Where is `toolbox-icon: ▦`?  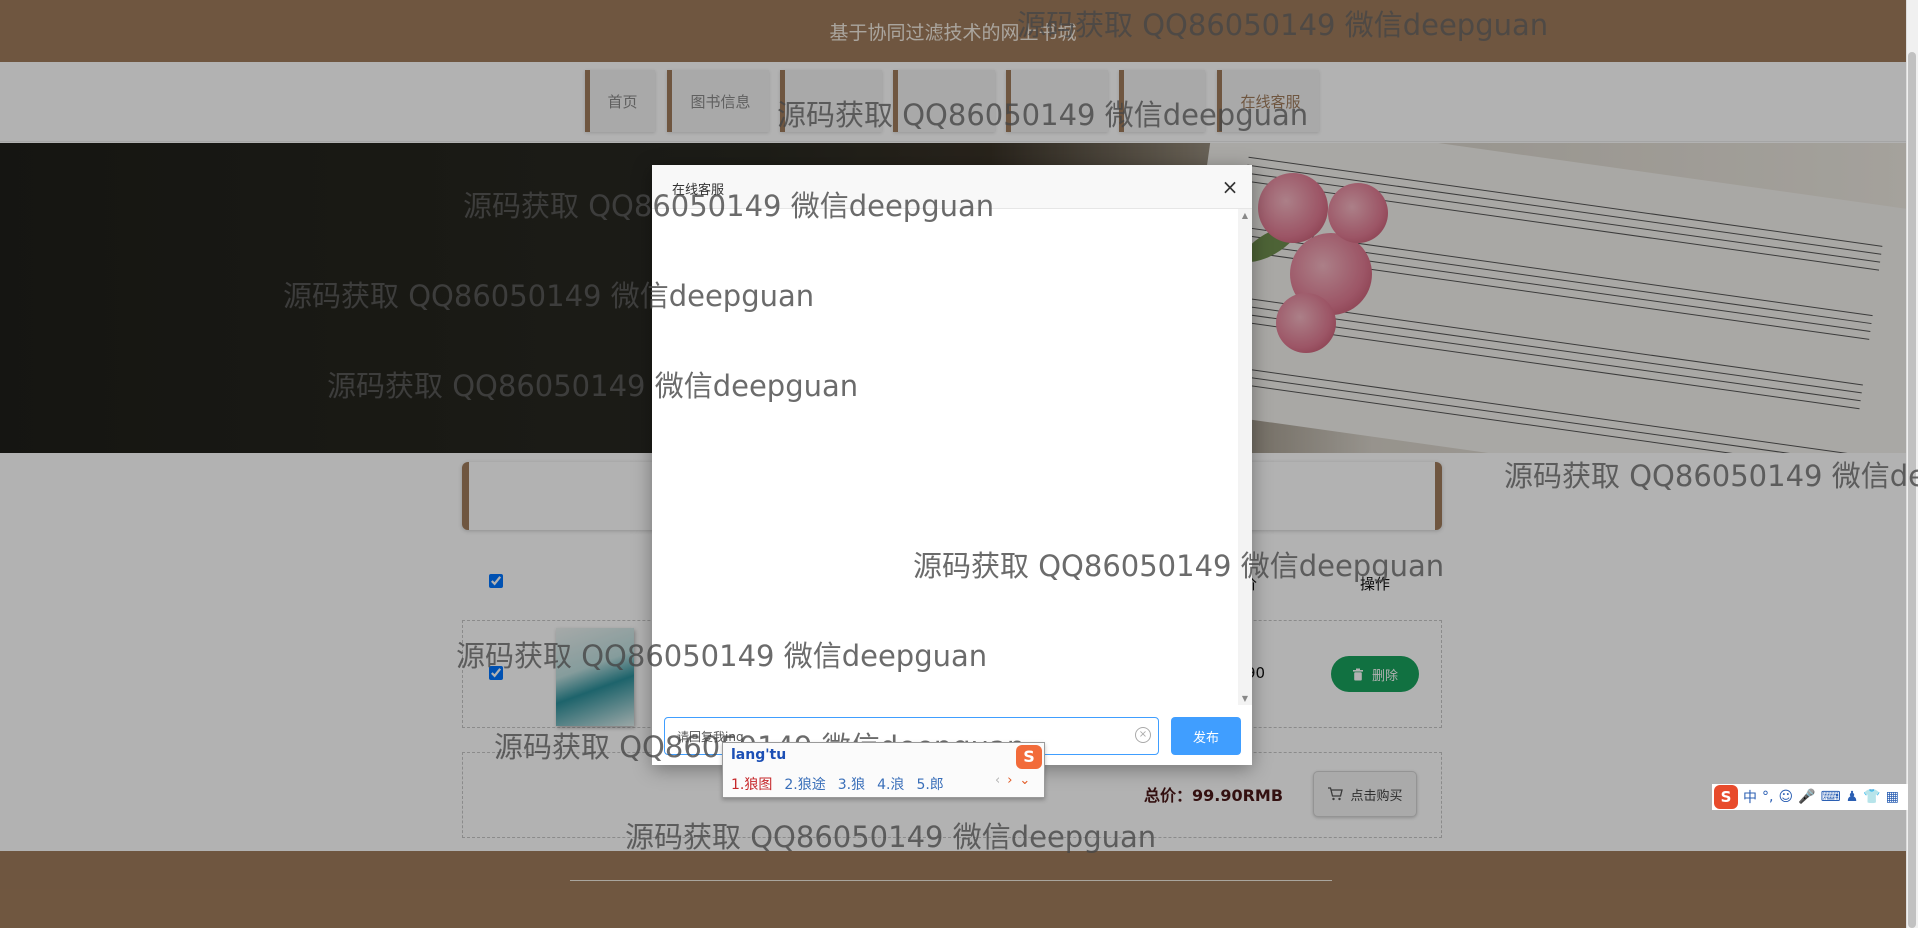
toolbox-icon: ▦ is located at coordinates (1892, 797).